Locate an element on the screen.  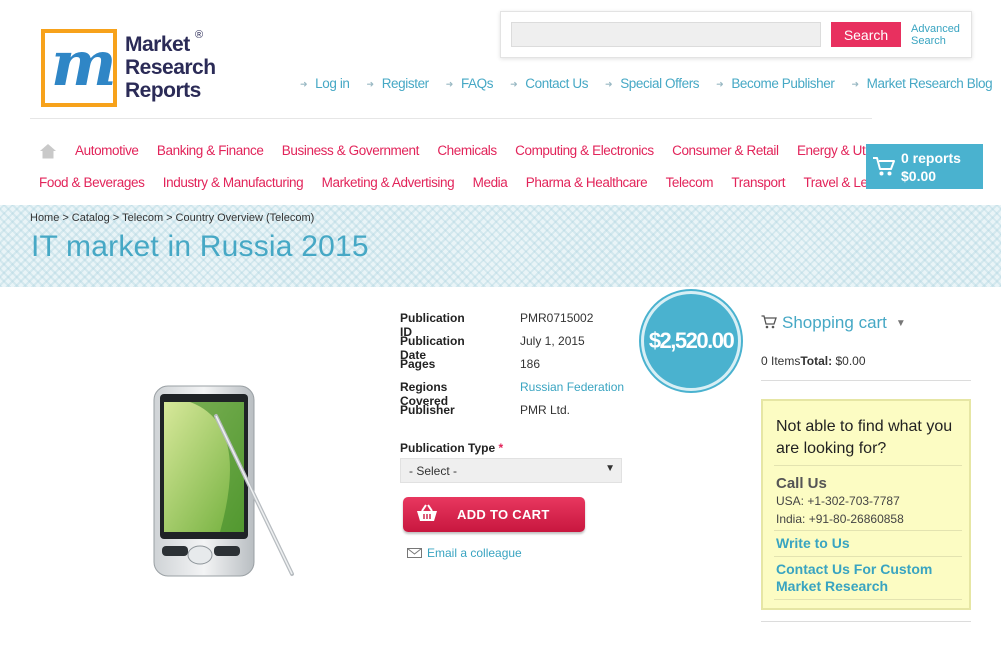
shopping-cart-title: Shopping cart is located at coordinates (834, 322).